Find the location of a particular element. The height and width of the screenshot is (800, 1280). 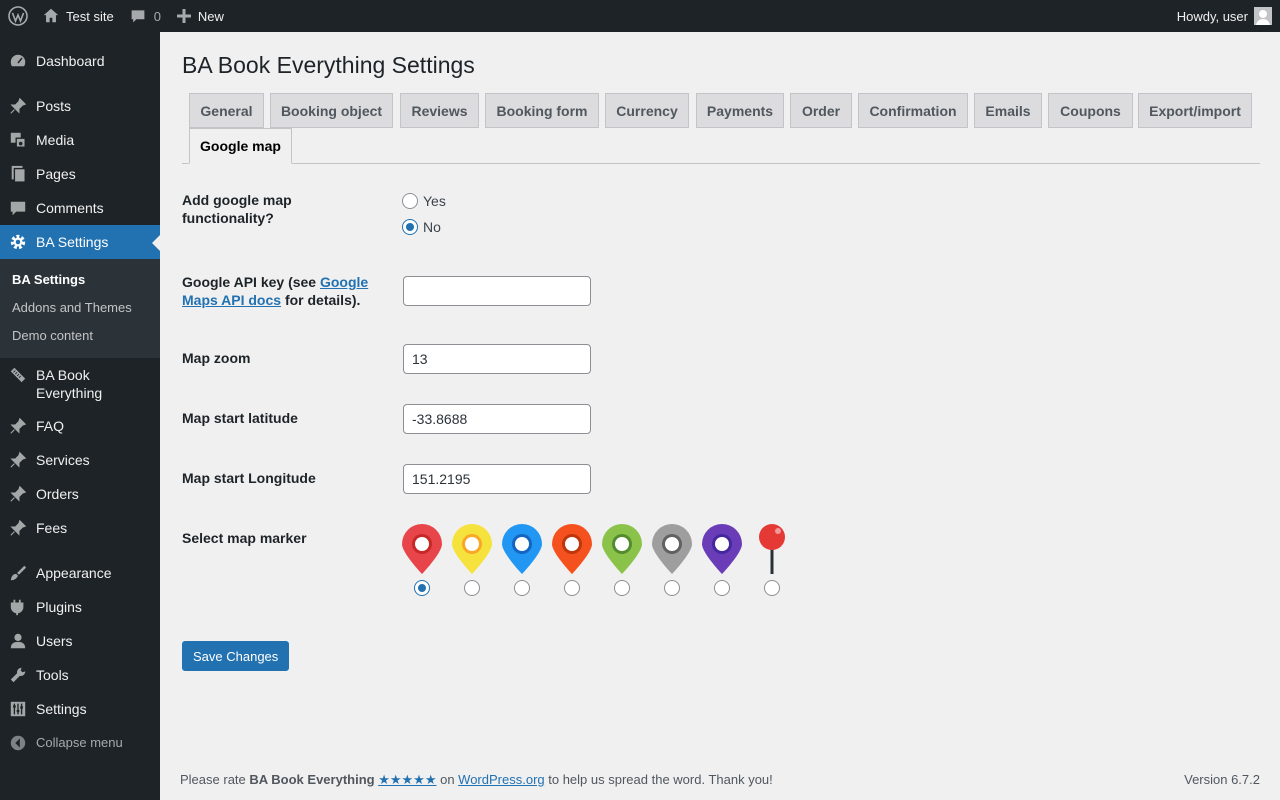

admin-bar: Test site 0 New Howdy, user is located at coordinates (640, 16).